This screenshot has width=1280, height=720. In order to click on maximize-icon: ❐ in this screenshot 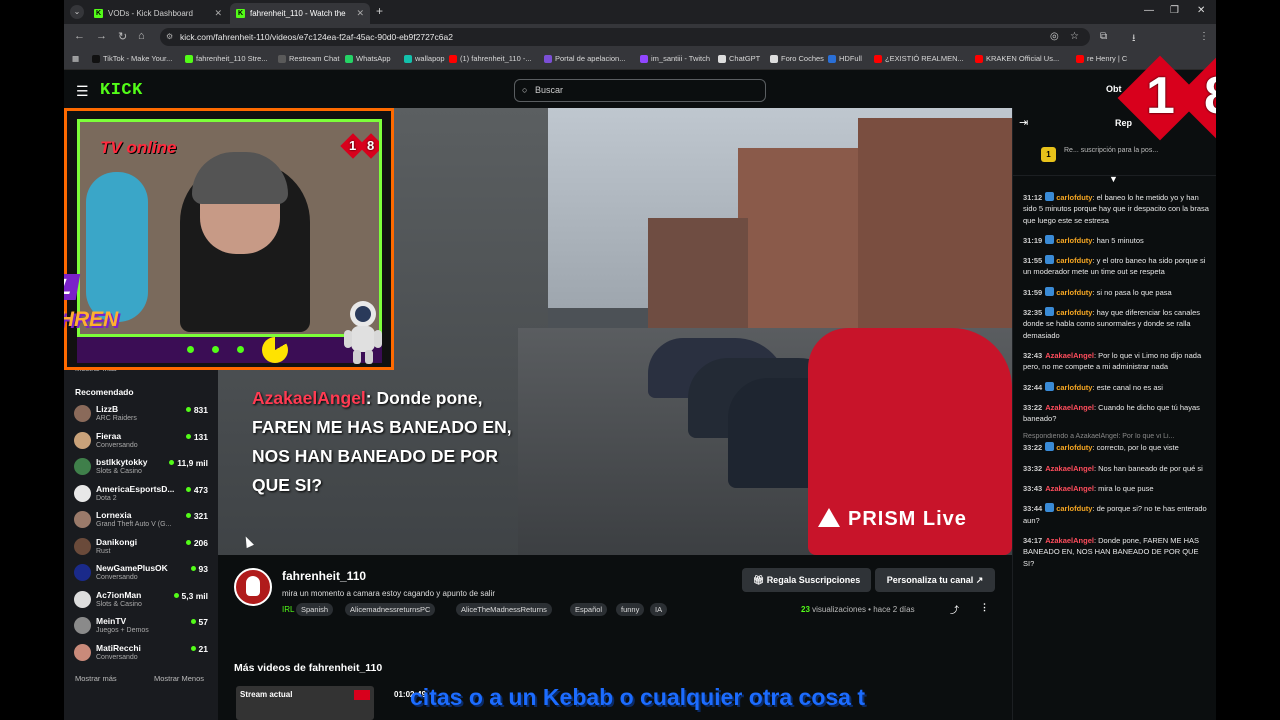, I will do `click(1174, 10)`.